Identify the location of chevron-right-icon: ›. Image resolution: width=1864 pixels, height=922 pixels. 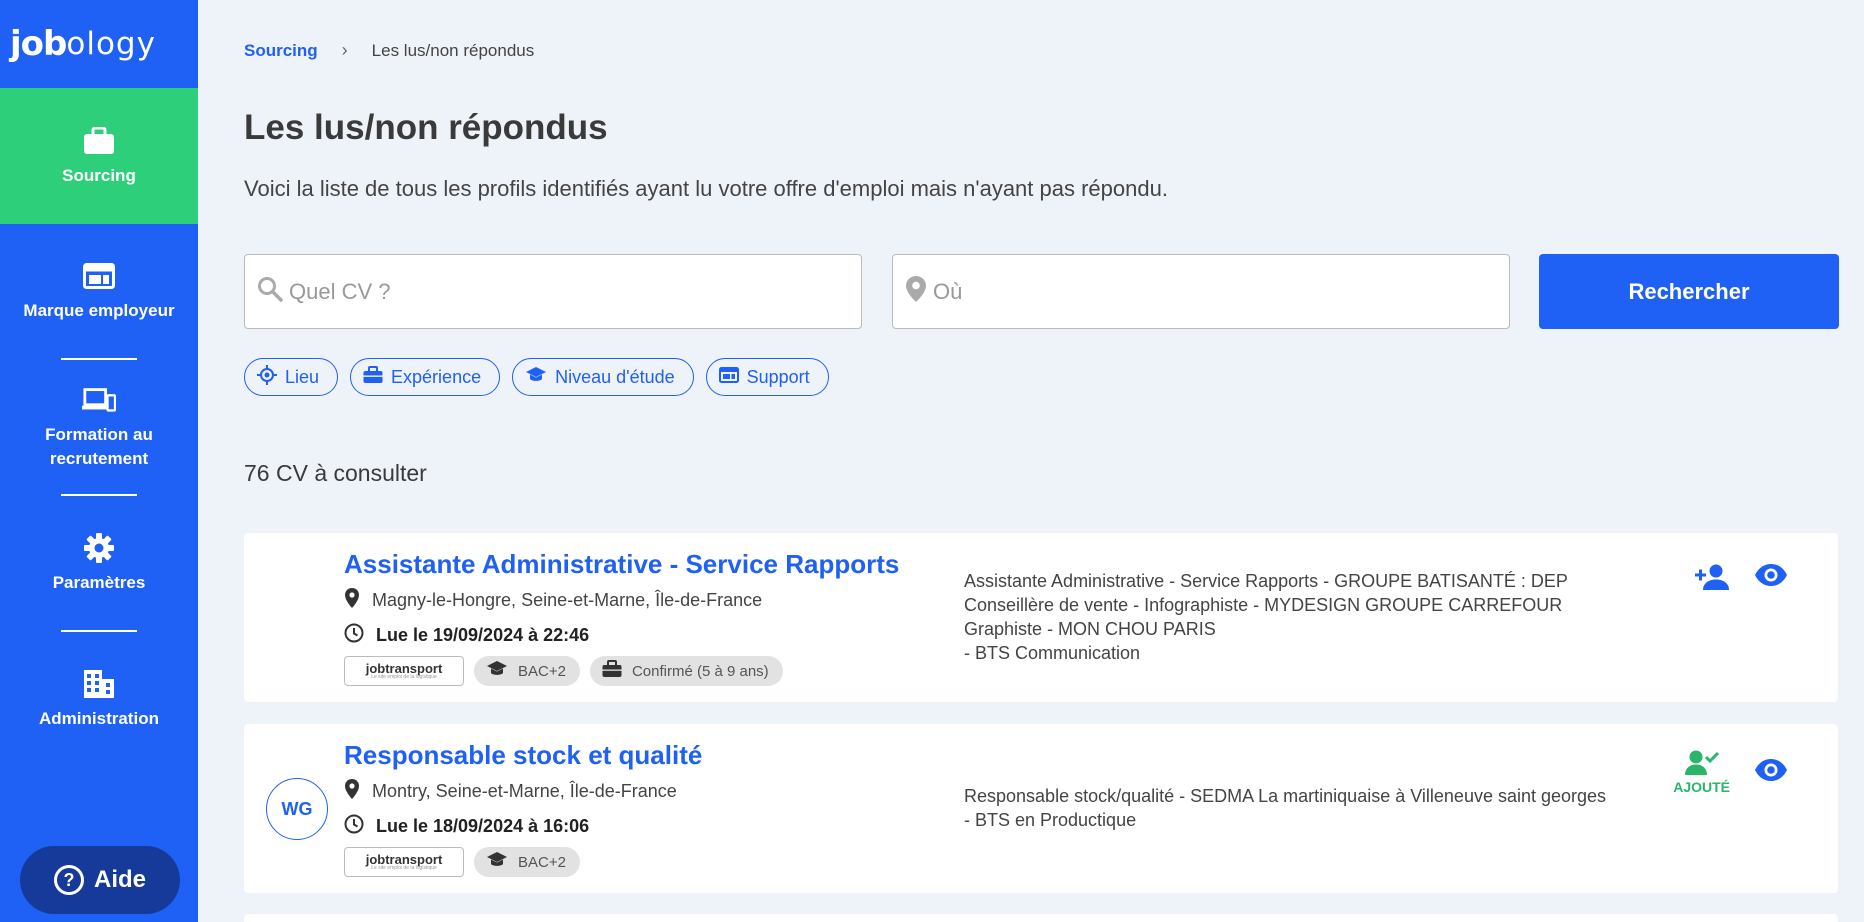
(344, 50).